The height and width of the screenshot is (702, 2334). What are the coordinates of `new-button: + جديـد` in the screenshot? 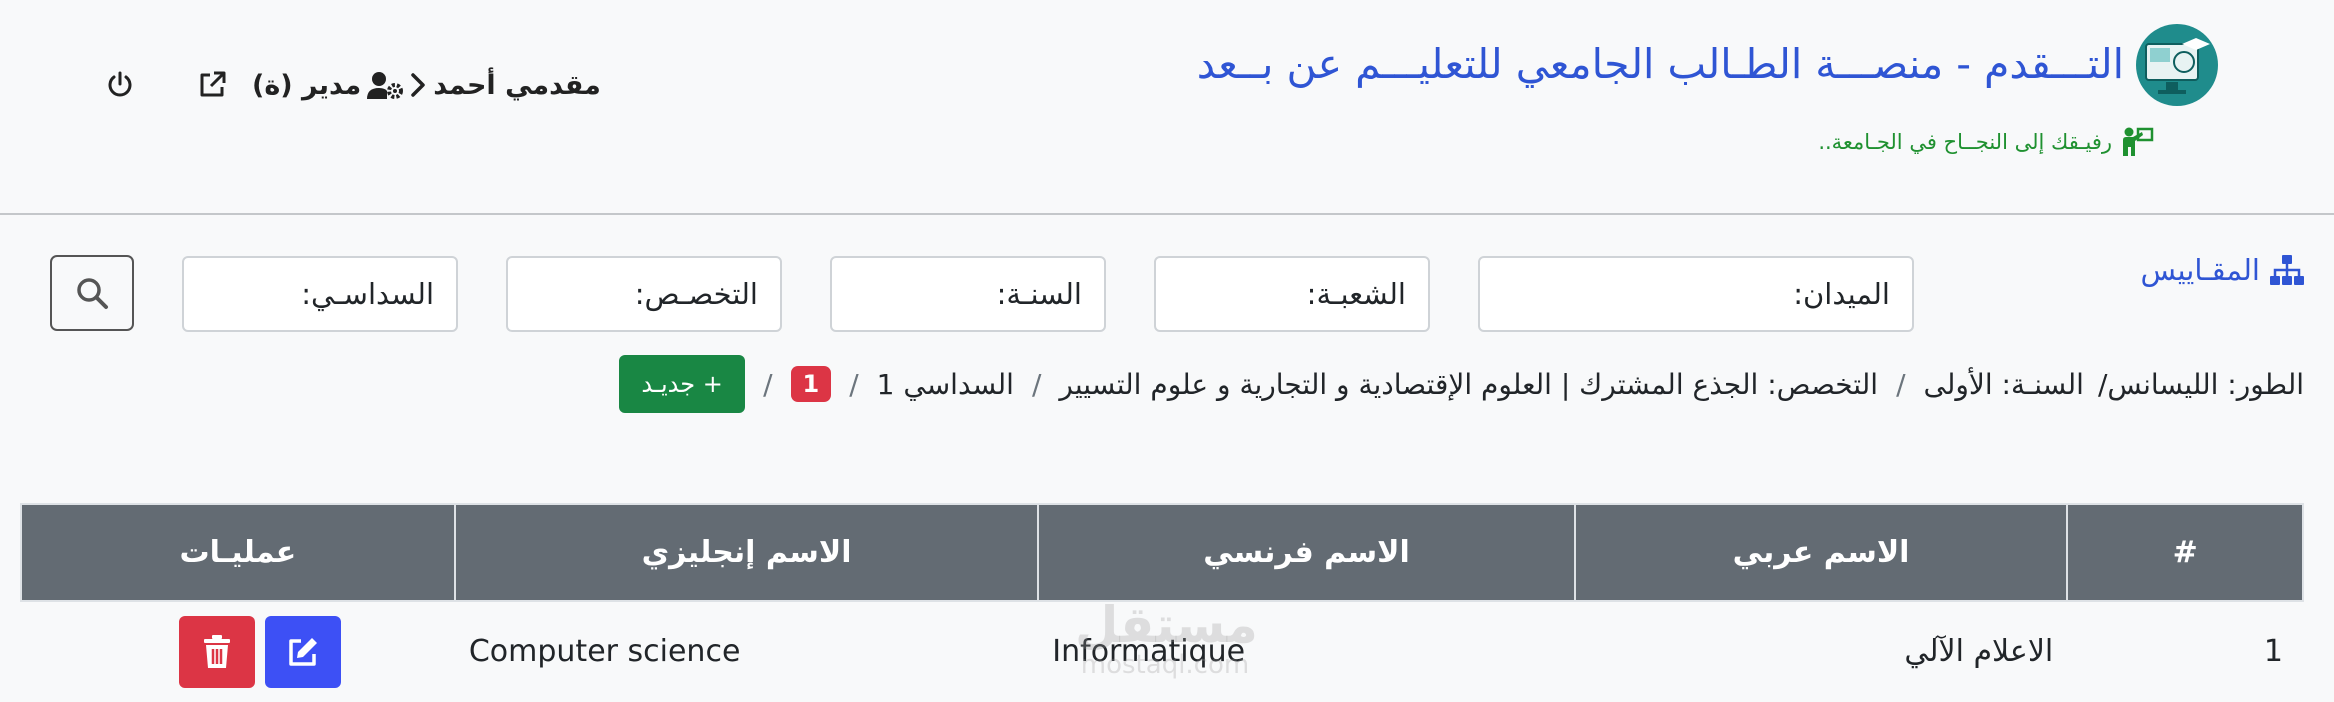 It's located at (682, 384).